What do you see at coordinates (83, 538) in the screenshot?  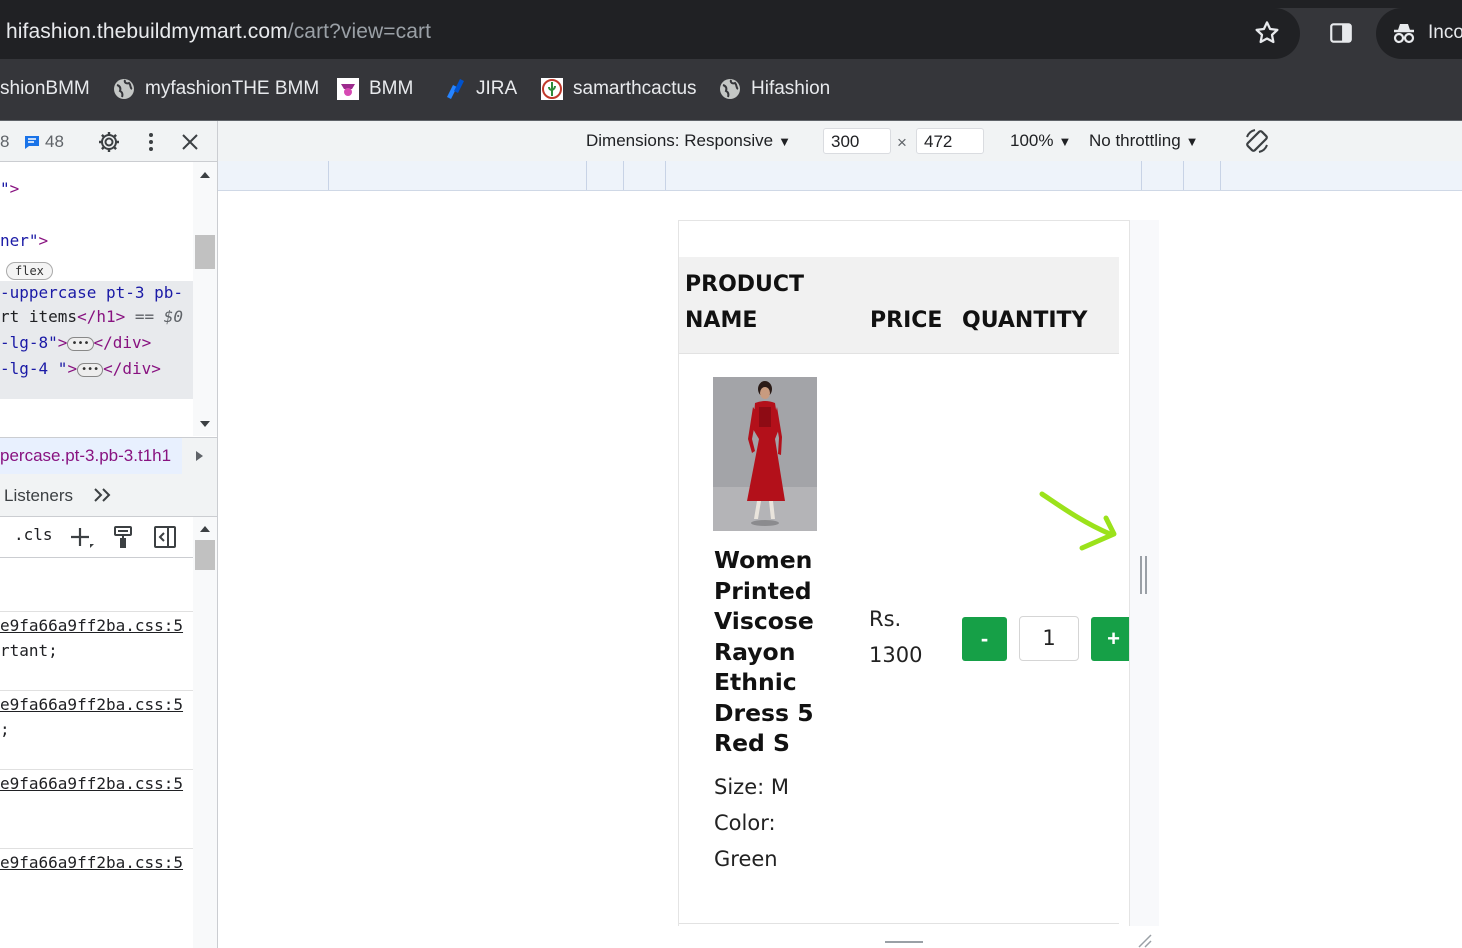 I see `new-rule-icon` at bounding box center [83, 538].